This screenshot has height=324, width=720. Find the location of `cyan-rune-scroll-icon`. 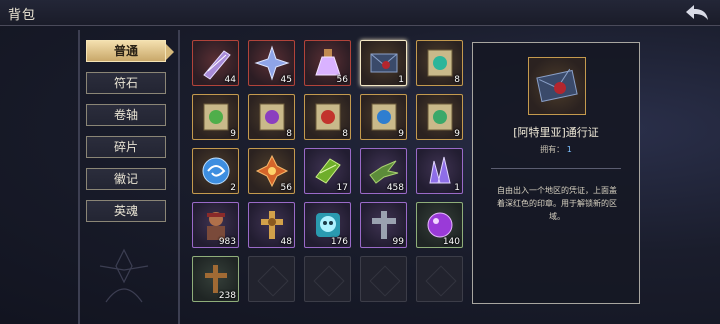

cyan-rune-scroll-icon is located at coordinates (440, 63).